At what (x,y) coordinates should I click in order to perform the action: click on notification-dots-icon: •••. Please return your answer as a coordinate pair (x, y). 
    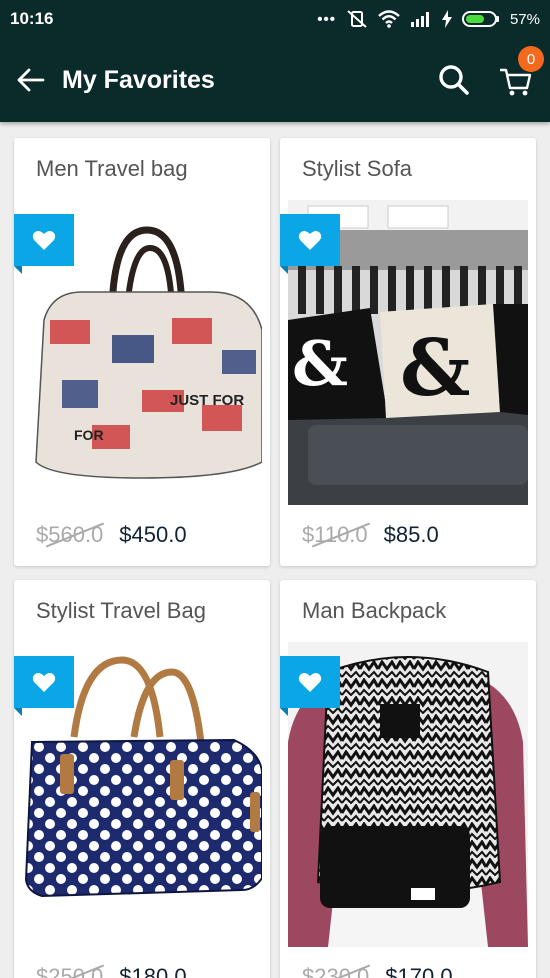
    Looking at the image, I should click on (326, 19).